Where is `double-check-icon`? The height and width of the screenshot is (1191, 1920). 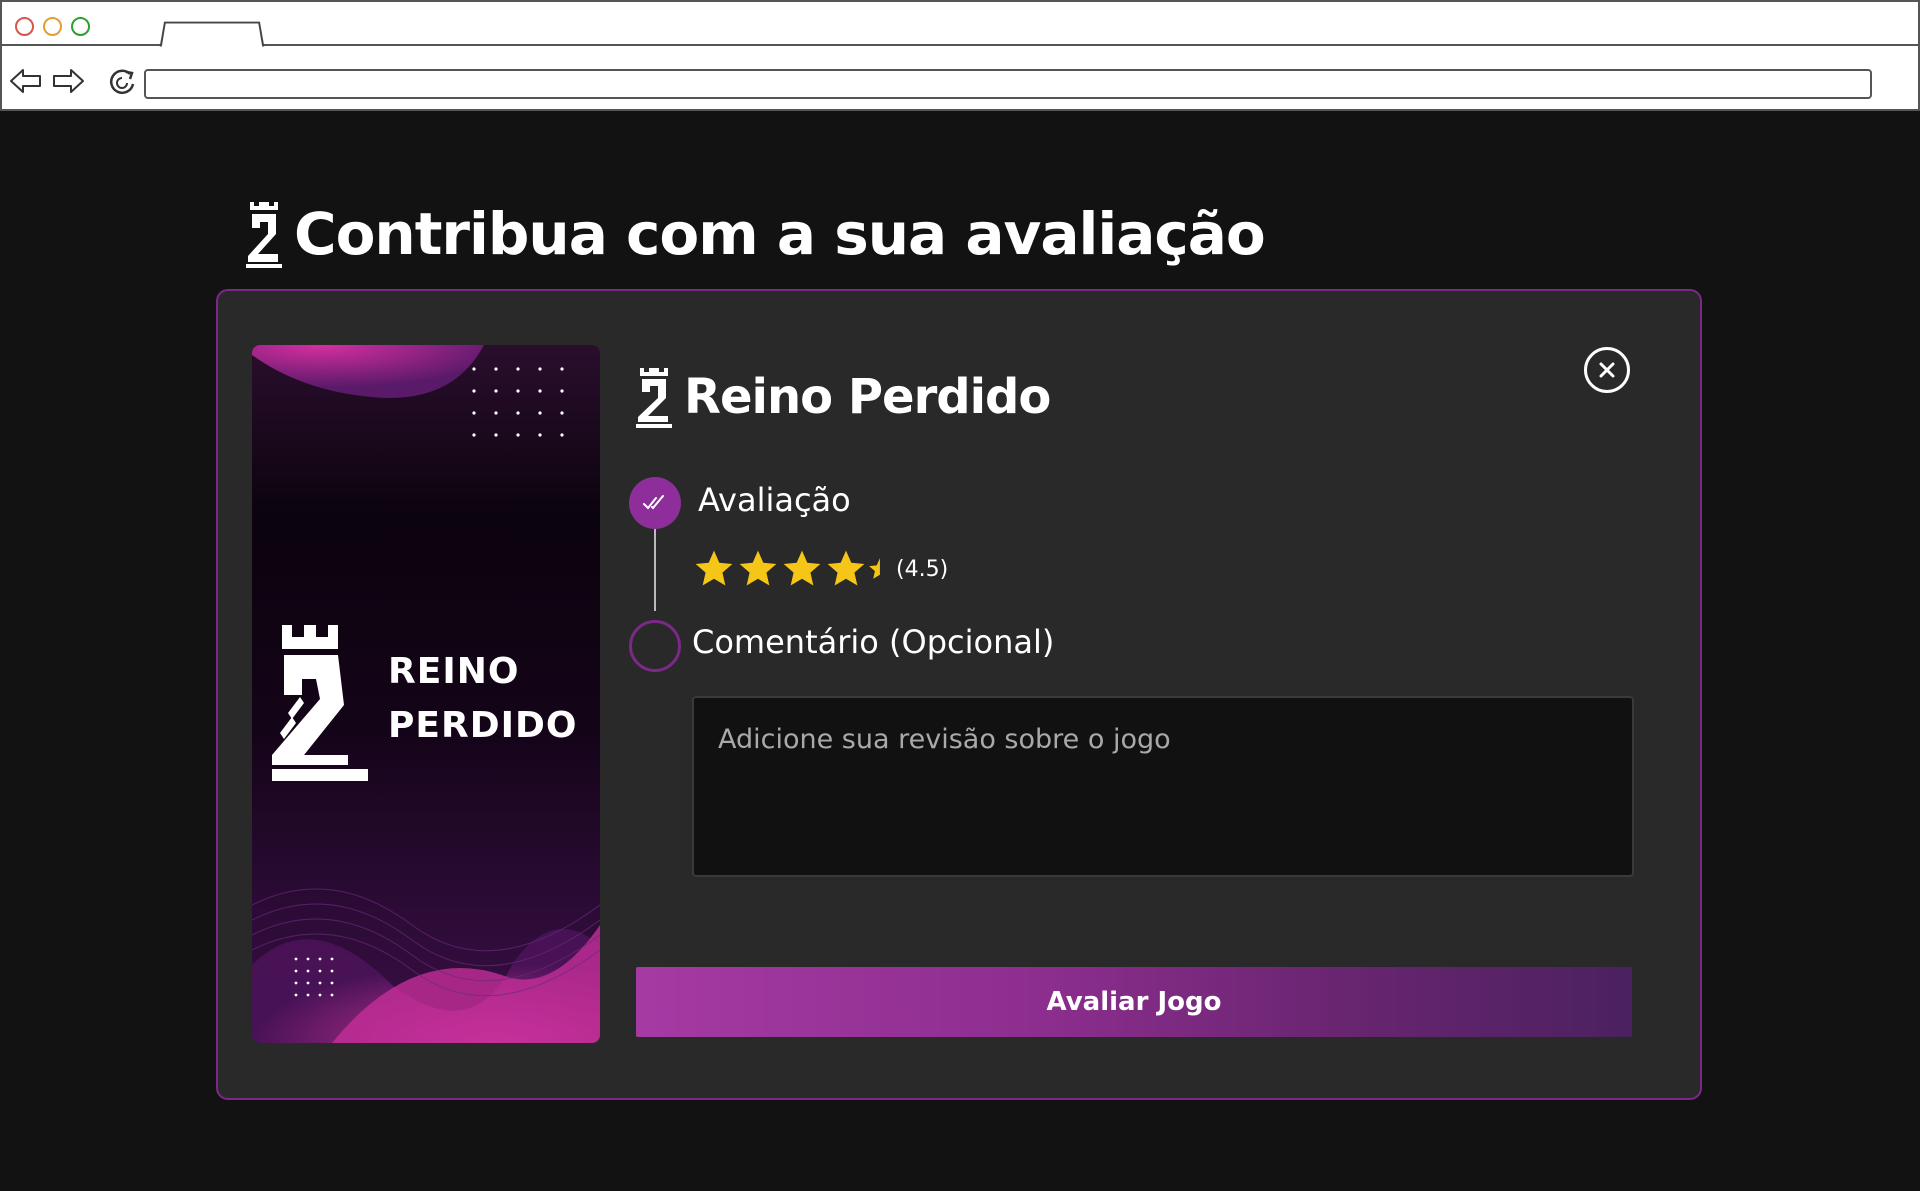 double-check-icon is located at coordinates (653, 502).